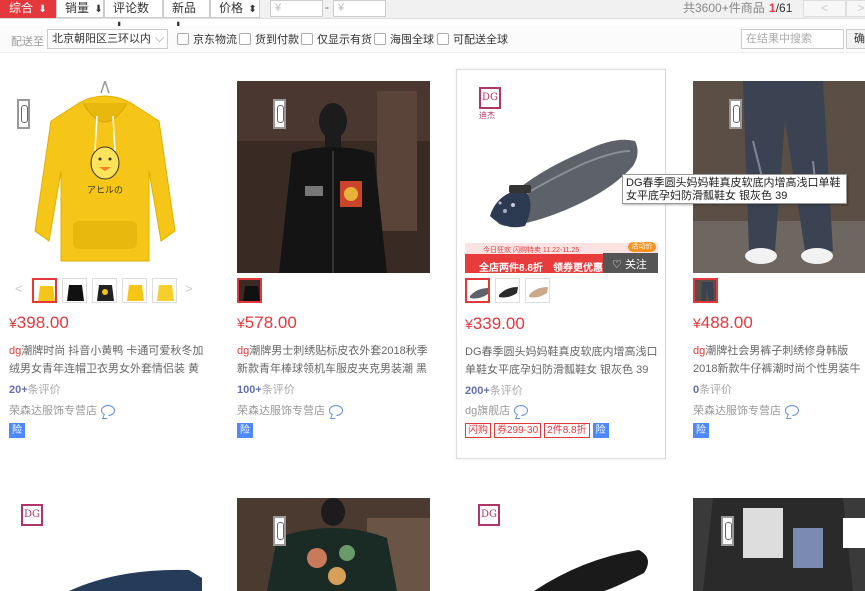 This screenshot has width=865, height=591. I want to click on review-number: 100+, so click(249, 390).